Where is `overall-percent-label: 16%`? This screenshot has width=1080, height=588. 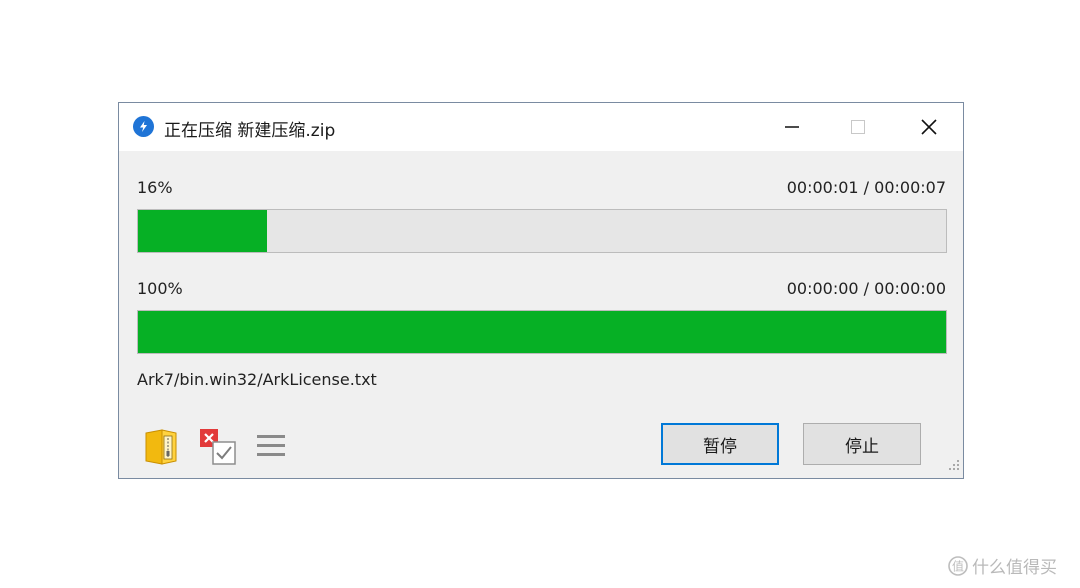
overall-percent-label: 16% is located at coordinates (155, 187).